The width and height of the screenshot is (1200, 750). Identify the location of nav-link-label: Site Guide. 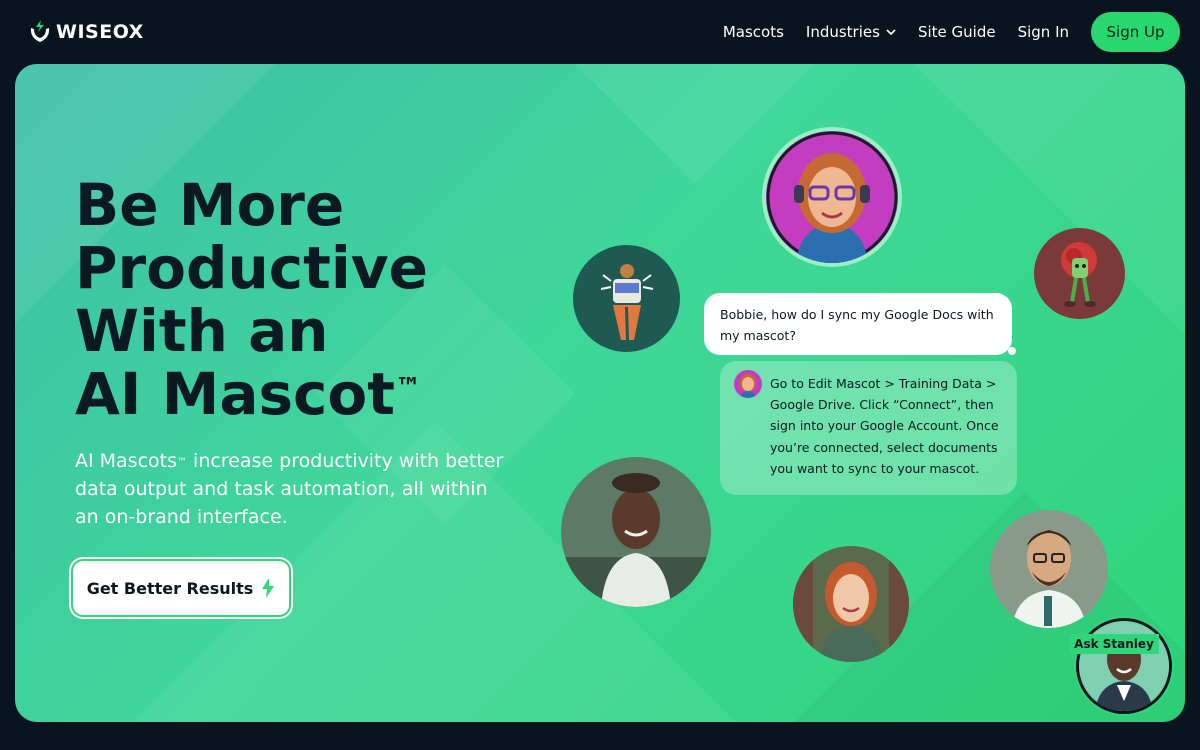
(956, 32).